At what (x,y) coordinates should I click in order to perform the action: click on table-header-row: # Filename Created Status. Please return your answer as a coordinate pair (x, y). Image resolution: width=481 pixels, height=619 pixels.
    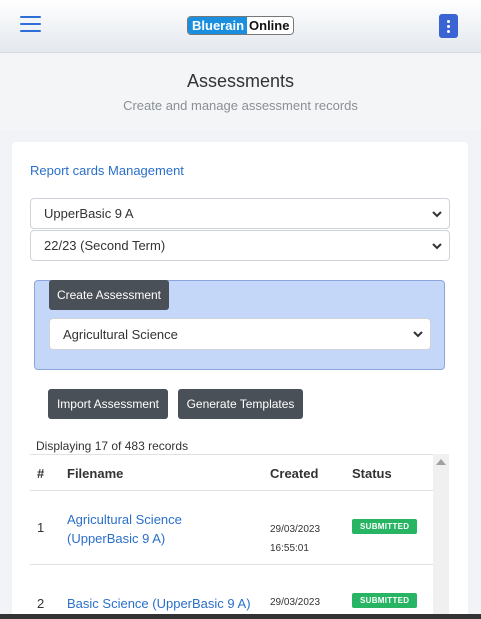
    Looking at the image, I should click on (231, 472).